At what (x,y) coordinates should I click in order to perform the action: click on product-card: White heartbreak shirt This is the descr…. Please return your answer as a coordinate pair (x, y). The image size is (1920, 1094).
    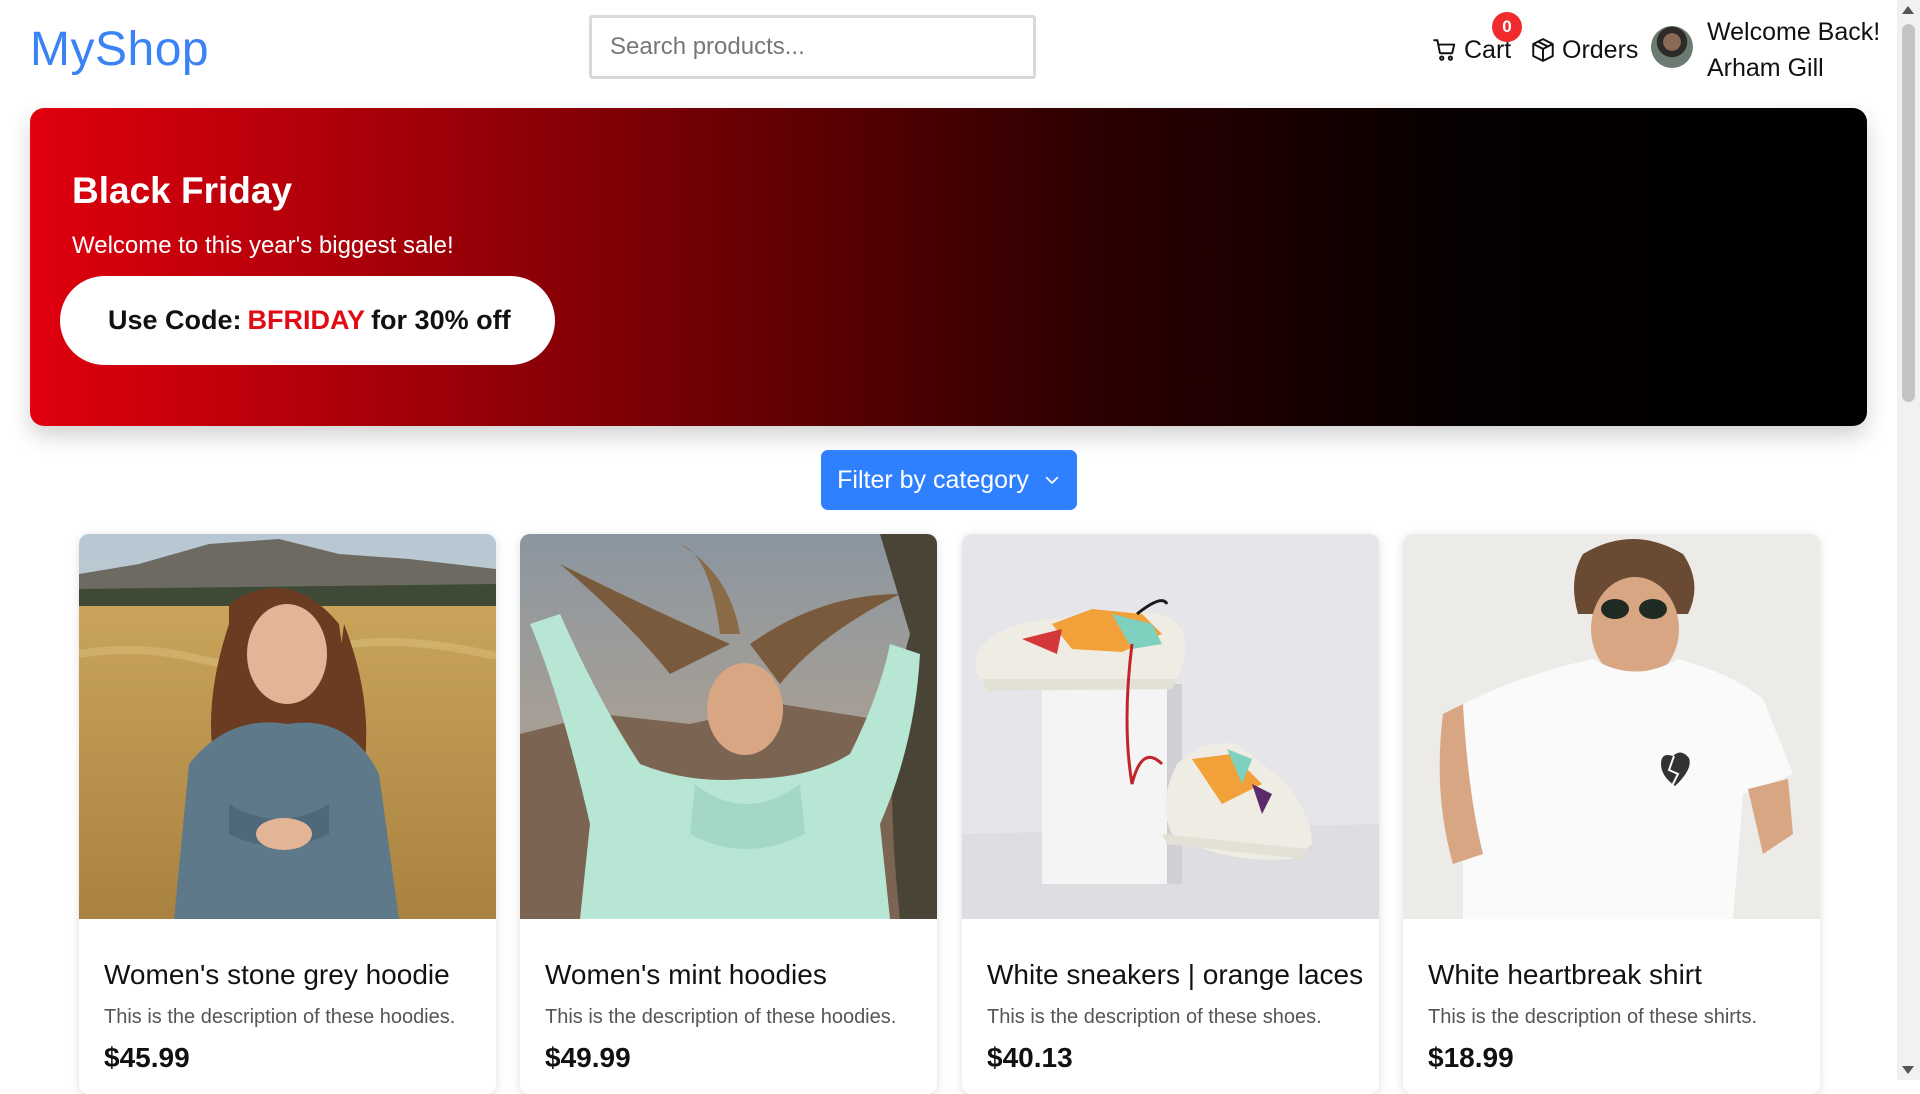
    Looking at the image, I should click on (1611, 814).